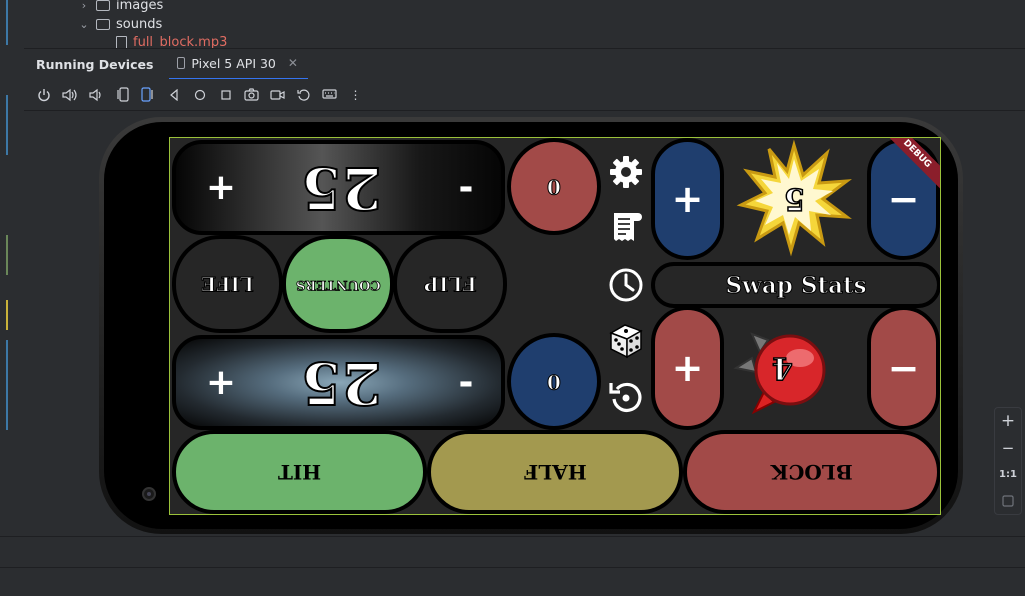 This screenshot has width=1025, height=596. Describe the element at coordinates (84, 24) in the screenshot. I see `chevron-down-icon: ⌄` at that location.